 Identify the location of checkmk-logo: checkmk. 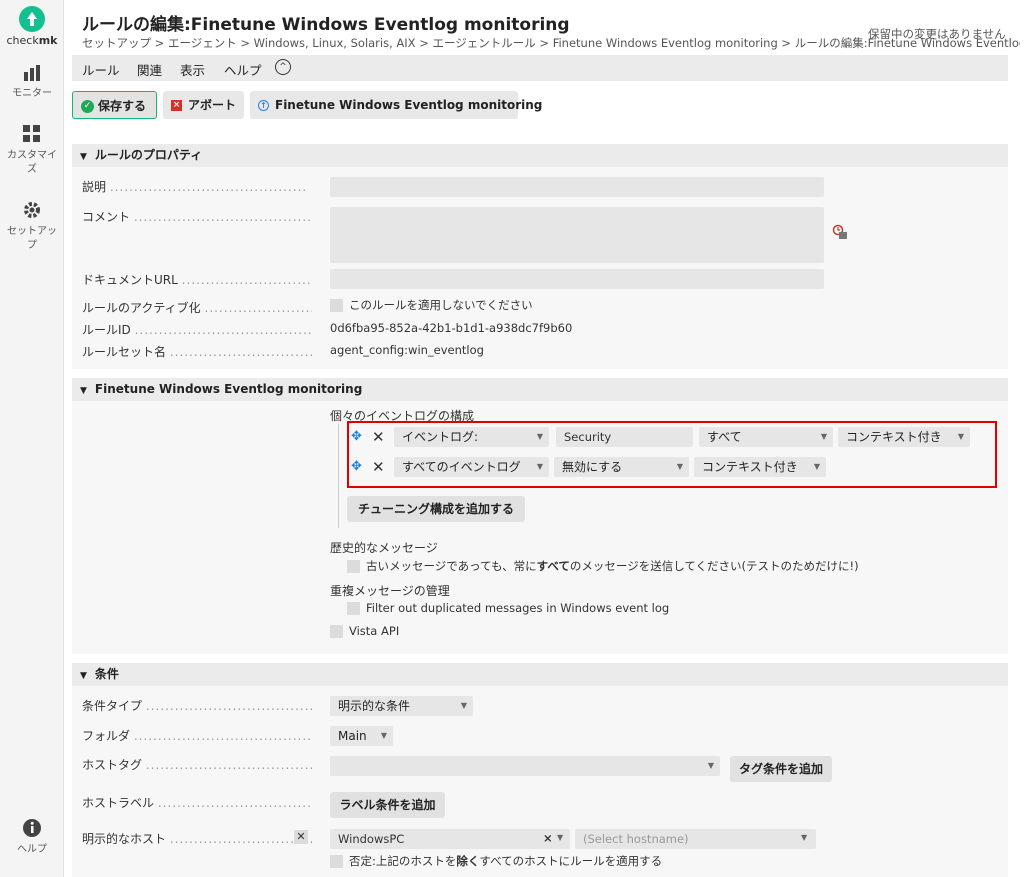
(32, 27).